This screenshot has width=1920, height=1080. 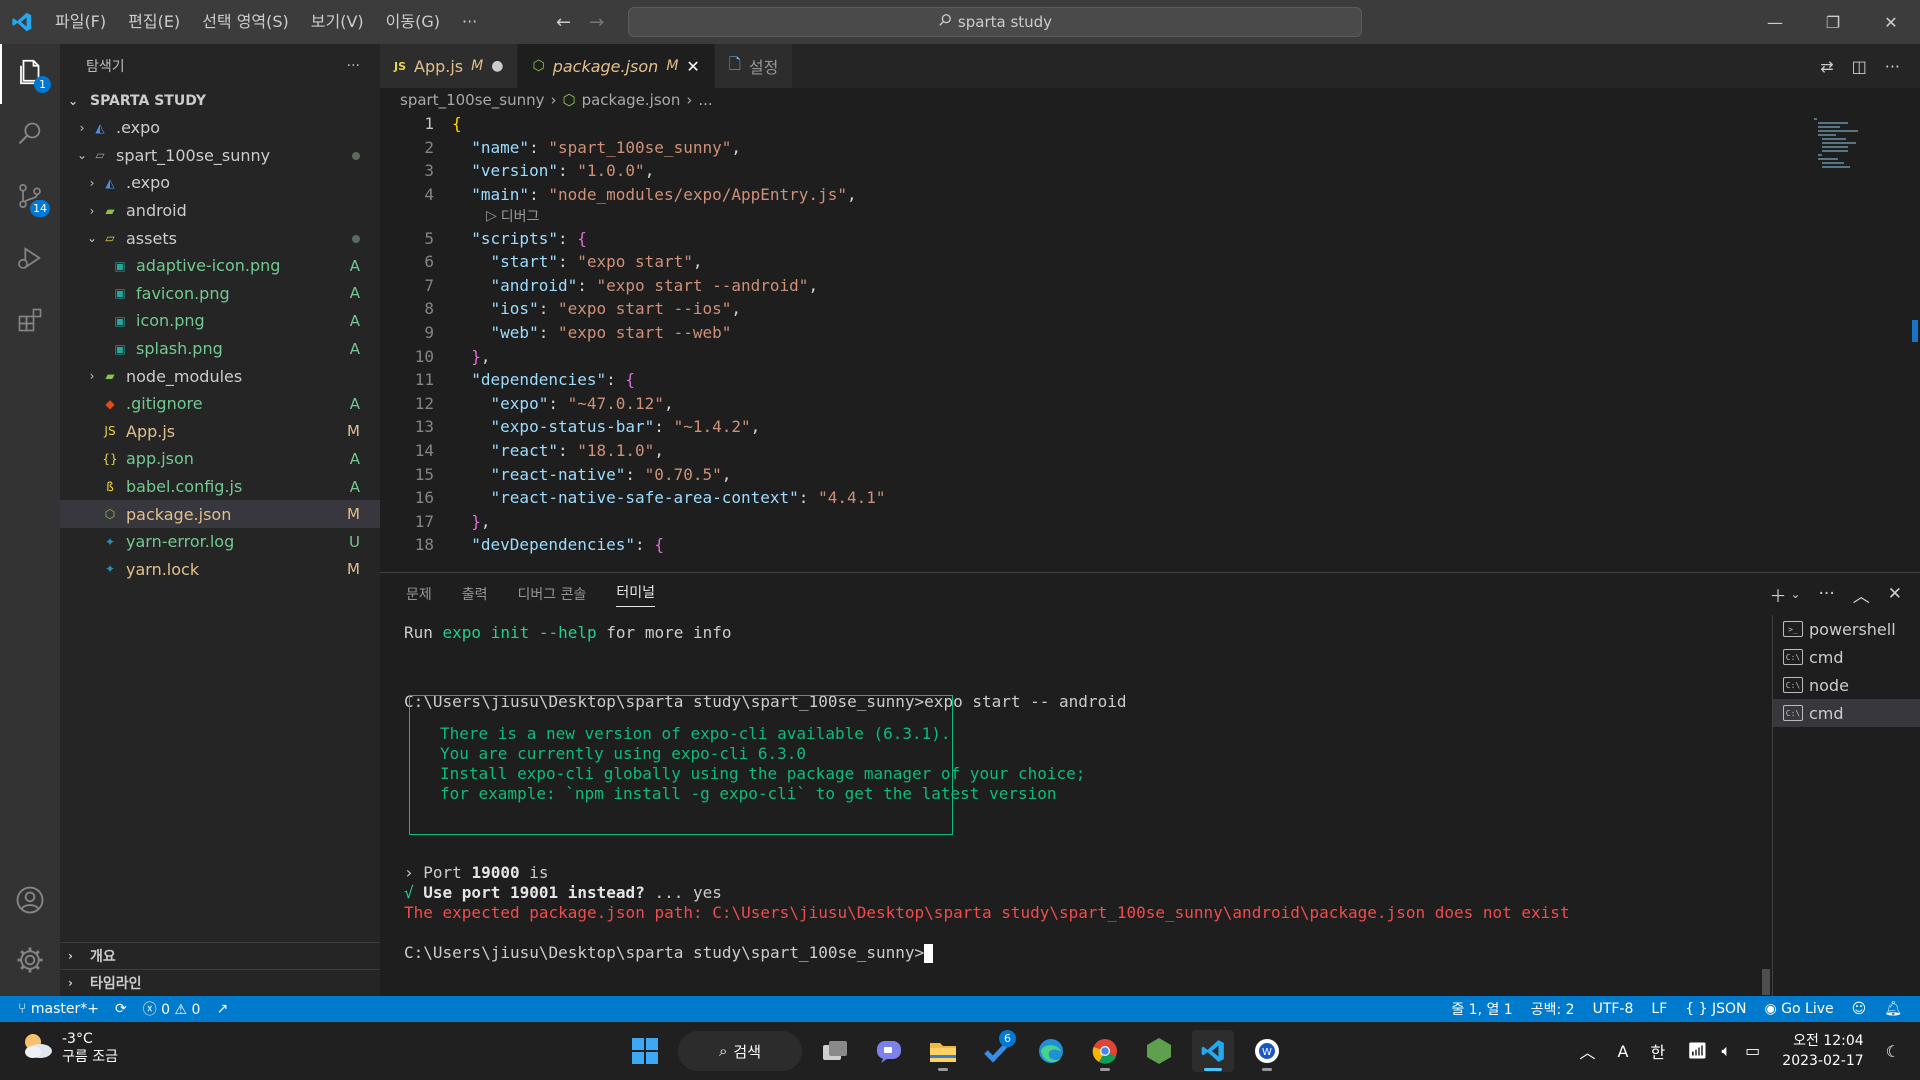 What do you see at coordinates (835, 1051) in the screenshot?
I see `task-view-button` at bounding box center [835, 1051].